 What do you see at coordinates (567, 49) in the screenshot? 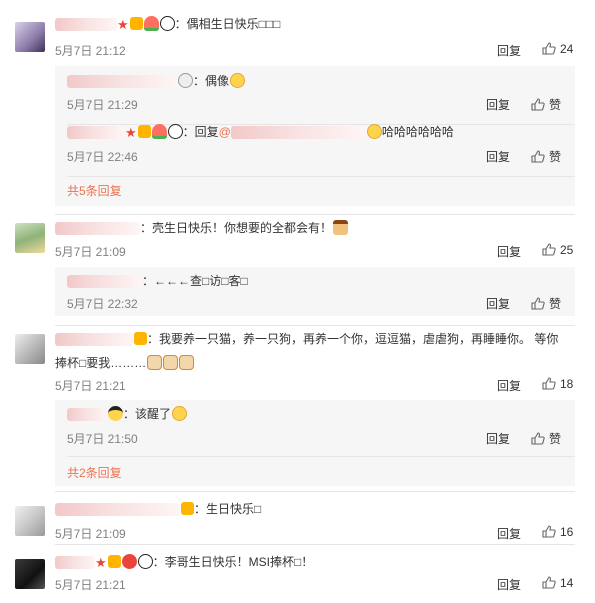
I see `like-count: 24` at bounding box center [567, 49].